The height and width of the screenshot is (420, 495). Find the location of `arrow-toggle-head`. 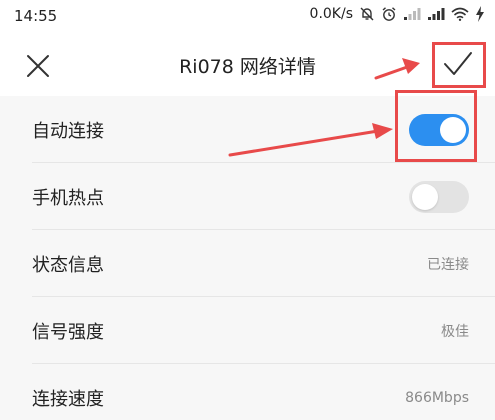

arrow-toggle-head is located at coordinates (382, 131).